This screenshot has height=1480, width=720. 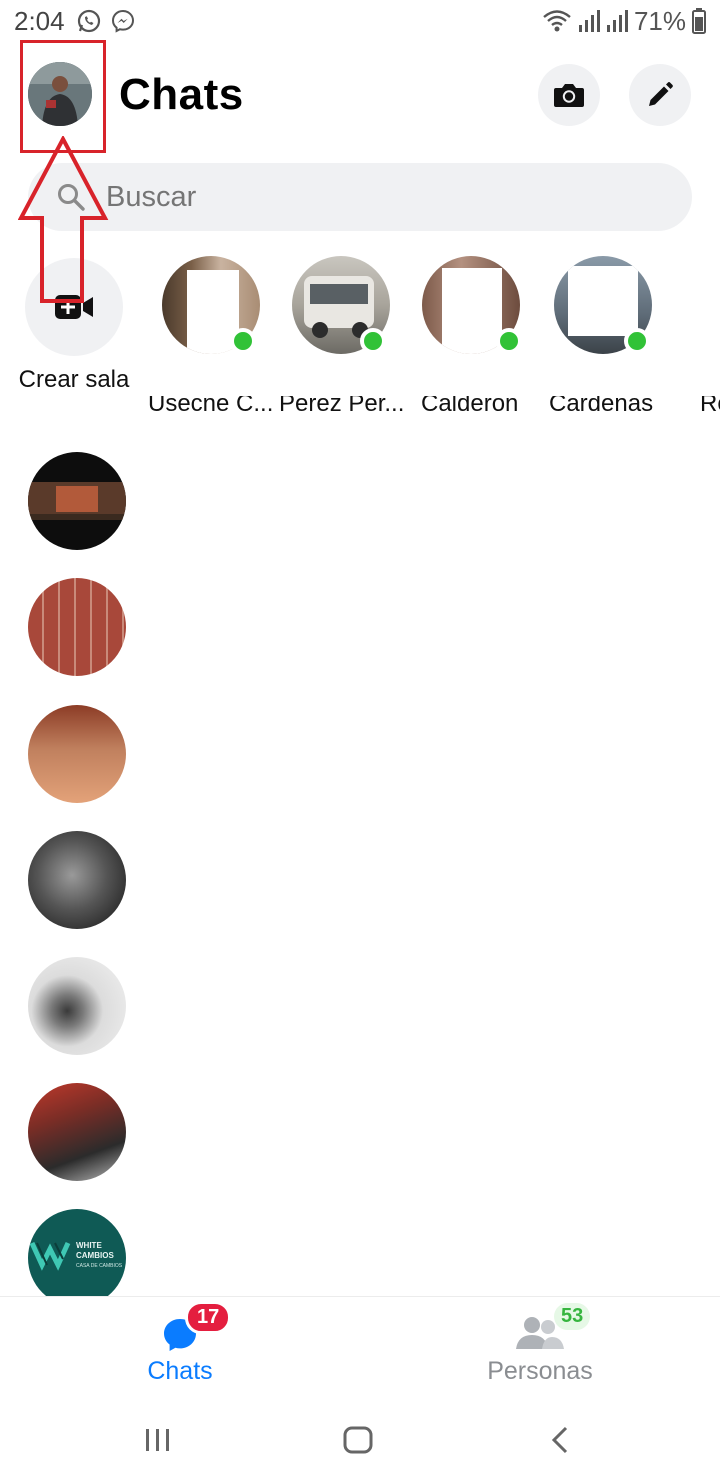 I want to click on back-icon, so click(x=559, y=1440).